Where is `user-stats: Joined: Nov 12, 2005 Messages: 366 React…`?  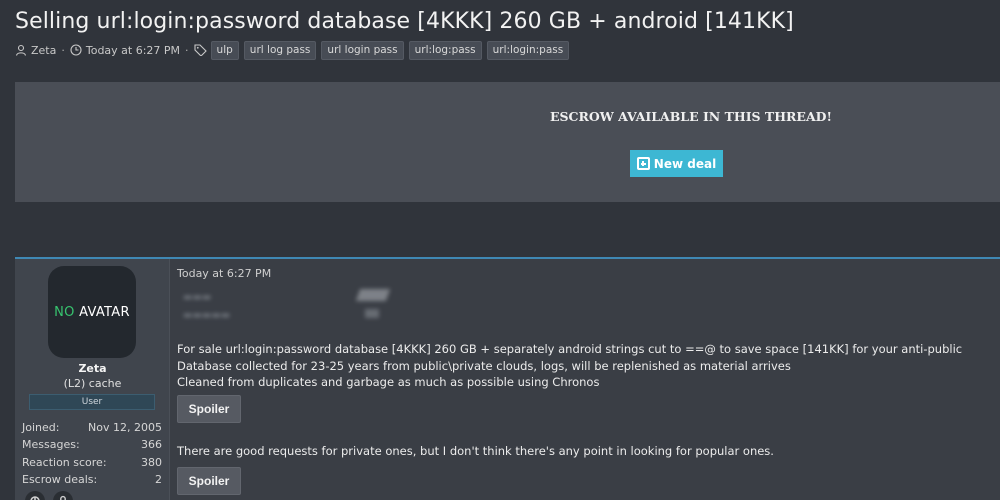
user-stats: Joined: Nov 12, 2005 Messages: 366 React… is located at coordinates (92, 453).